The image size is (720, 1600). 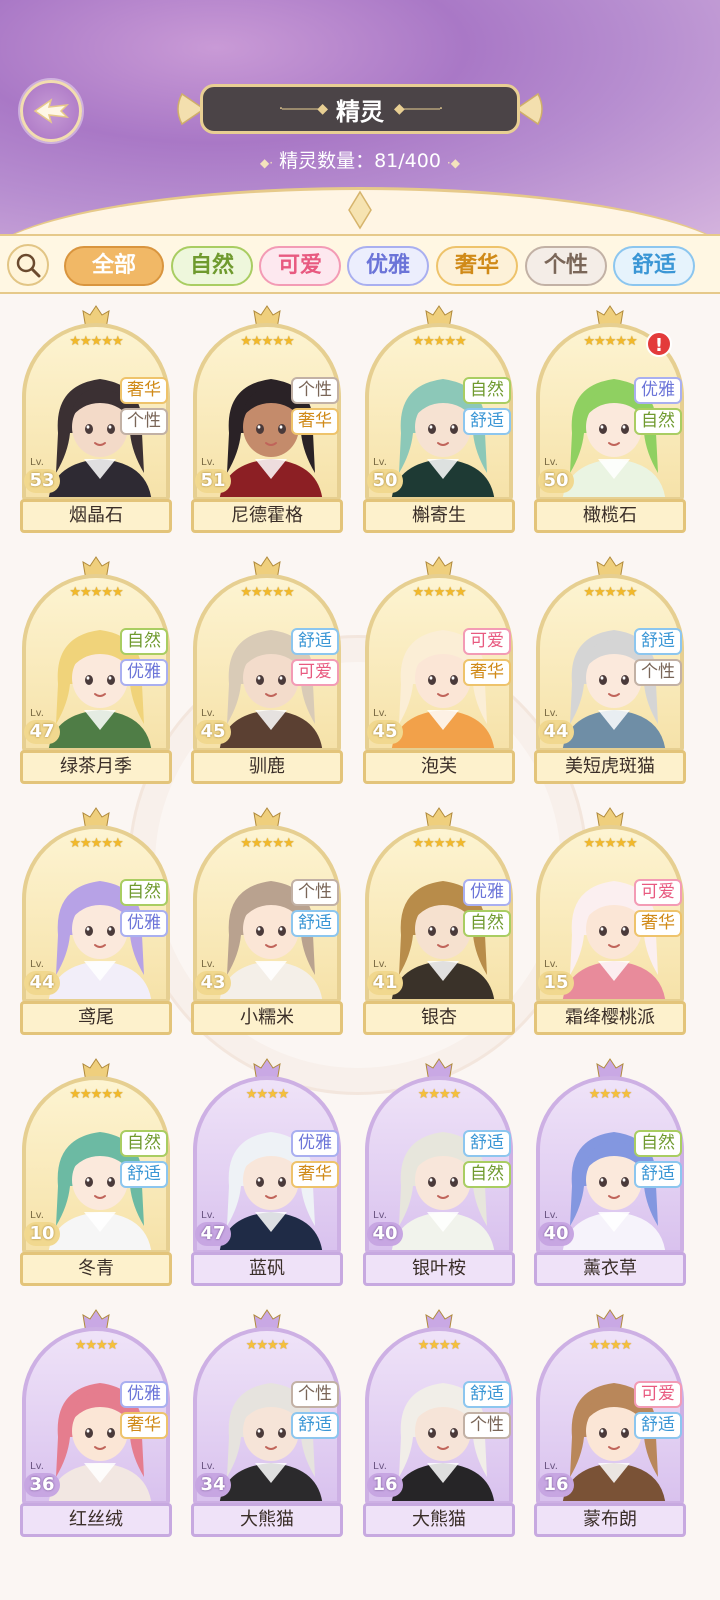 What do you see at coordinates (267, 921) in the screenshot?
I see `spirit-card: ★★★★★ 个性 舒适 Lv. 43 小糯米` at bounding box center [267, 921].